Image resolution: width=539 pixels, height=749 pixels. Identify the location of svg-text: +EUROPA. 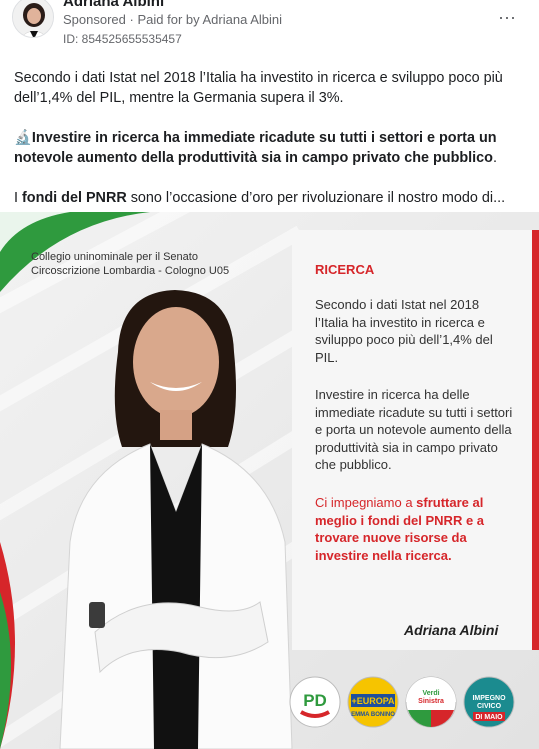
(373, 701).